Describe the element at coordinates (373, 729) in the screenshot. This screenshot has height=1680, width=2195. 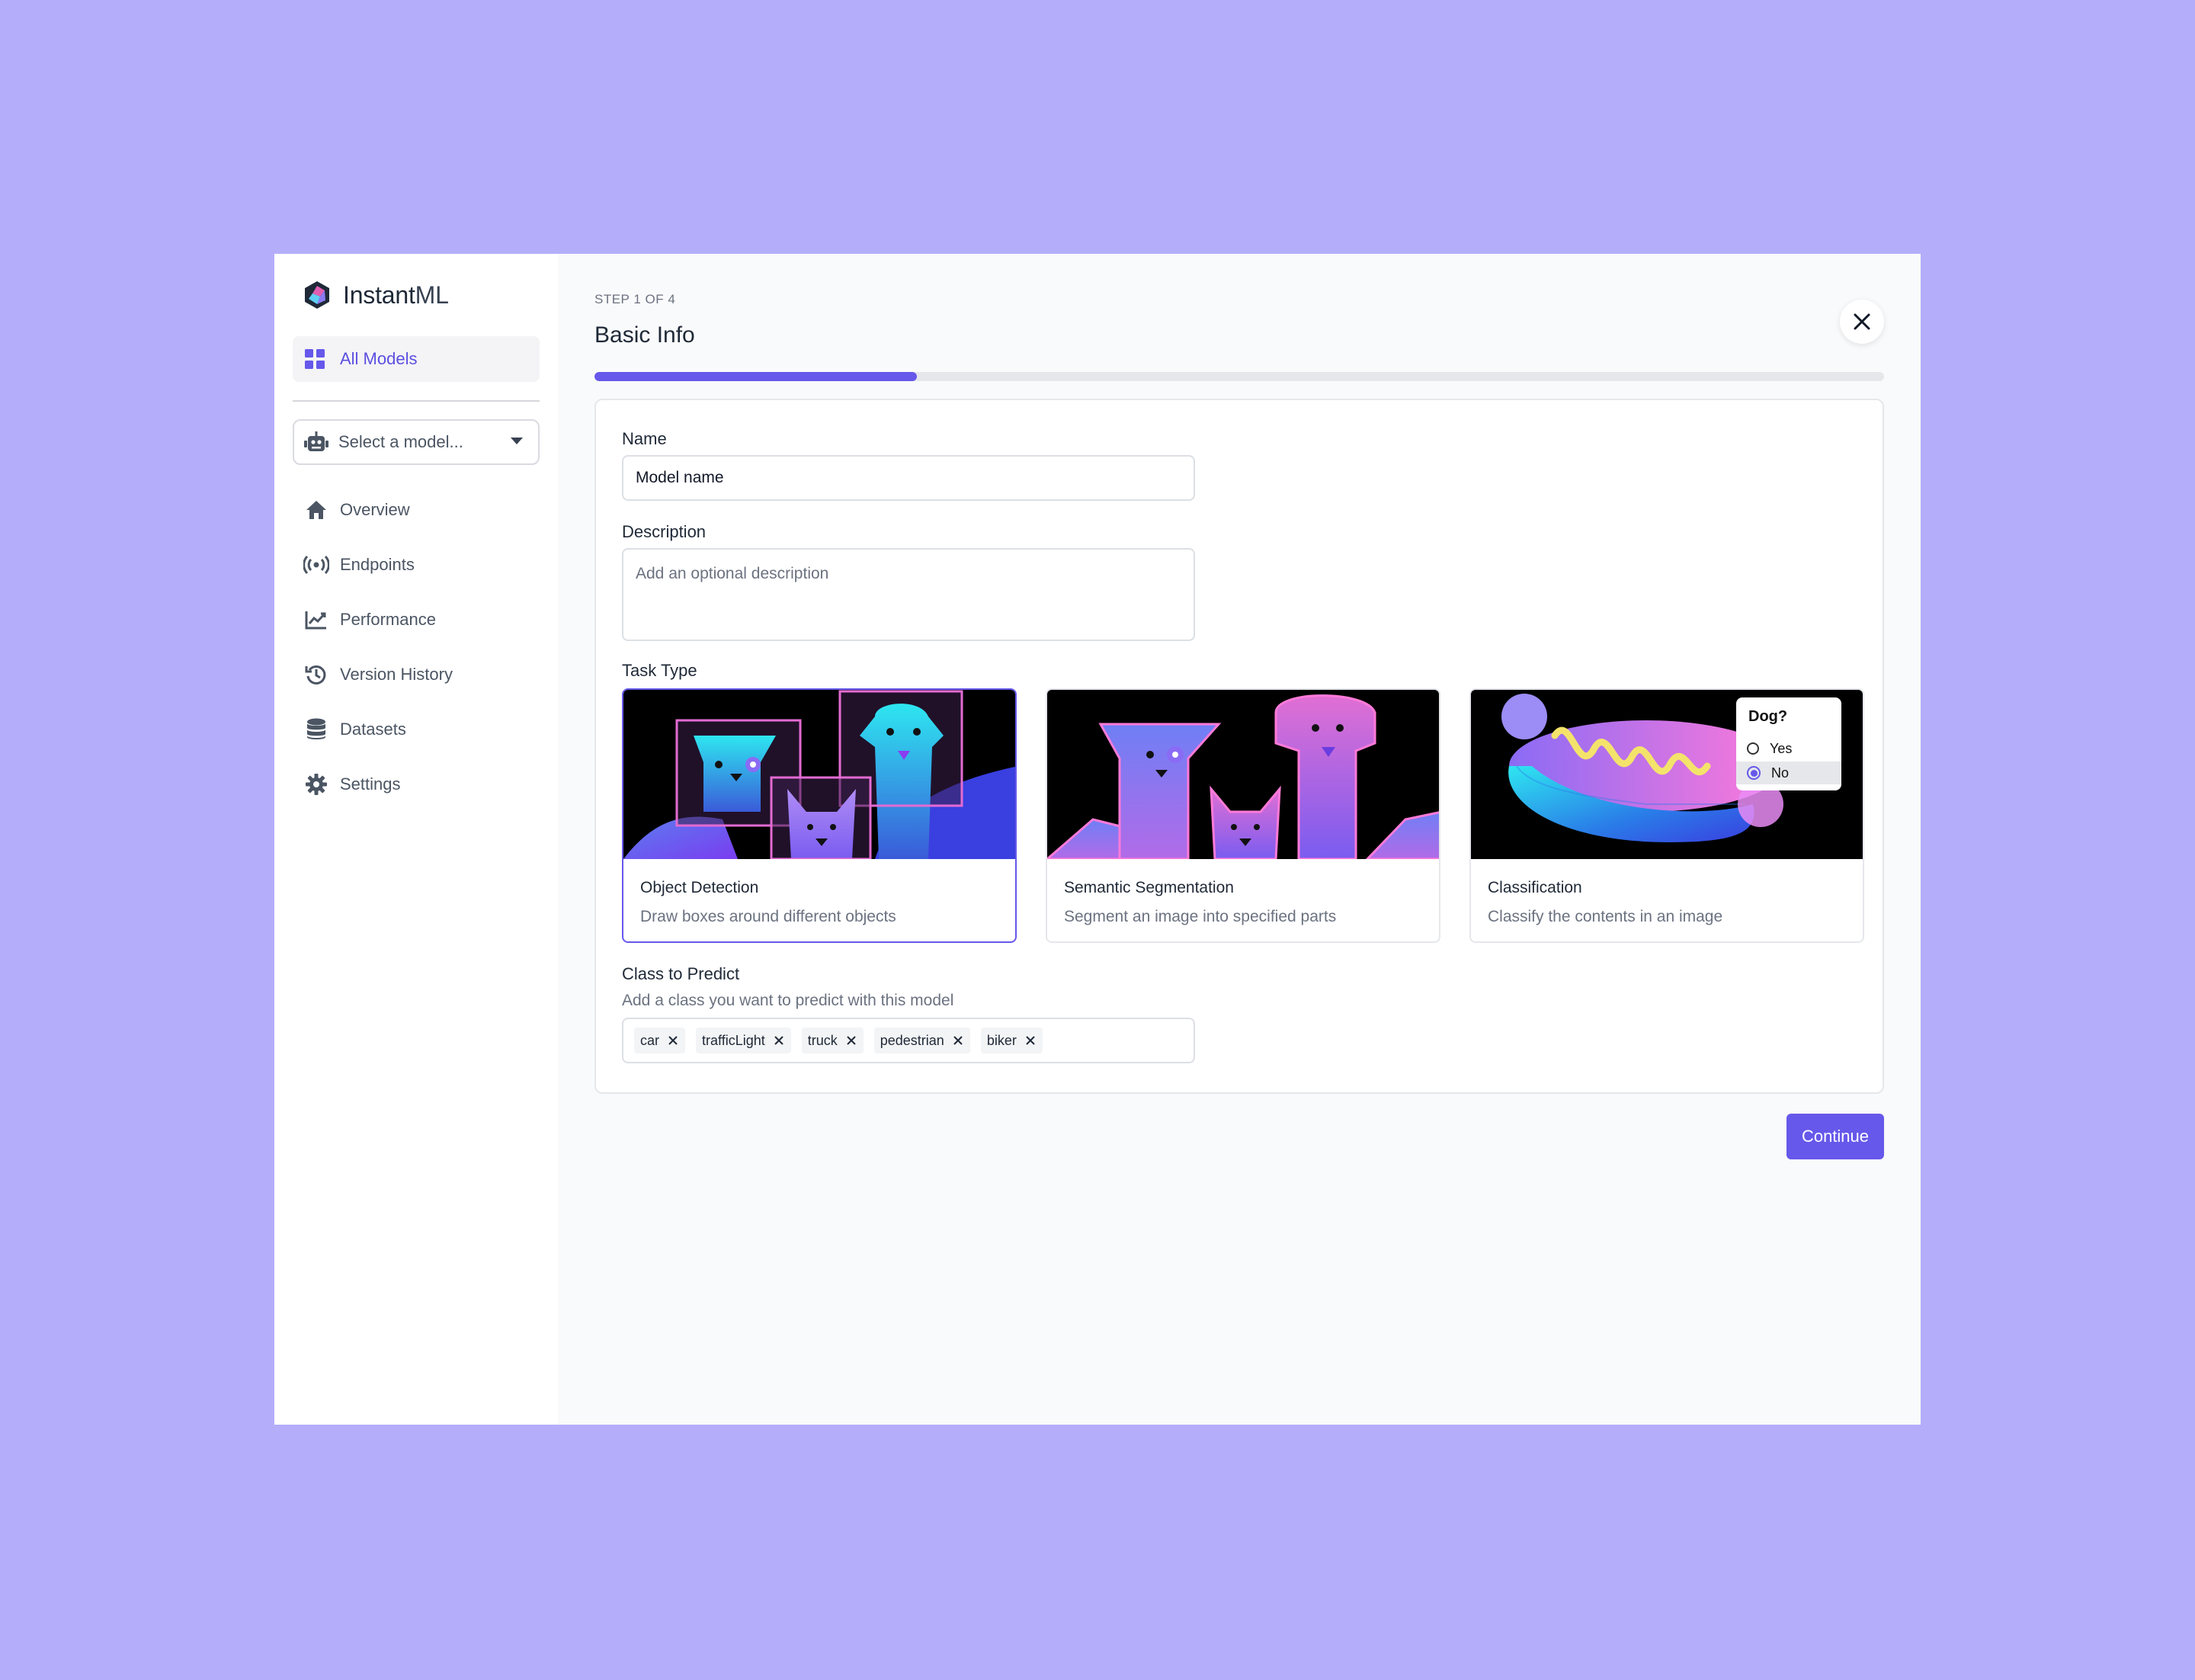
I see `sidebar-item-label: Datasets` at that location.